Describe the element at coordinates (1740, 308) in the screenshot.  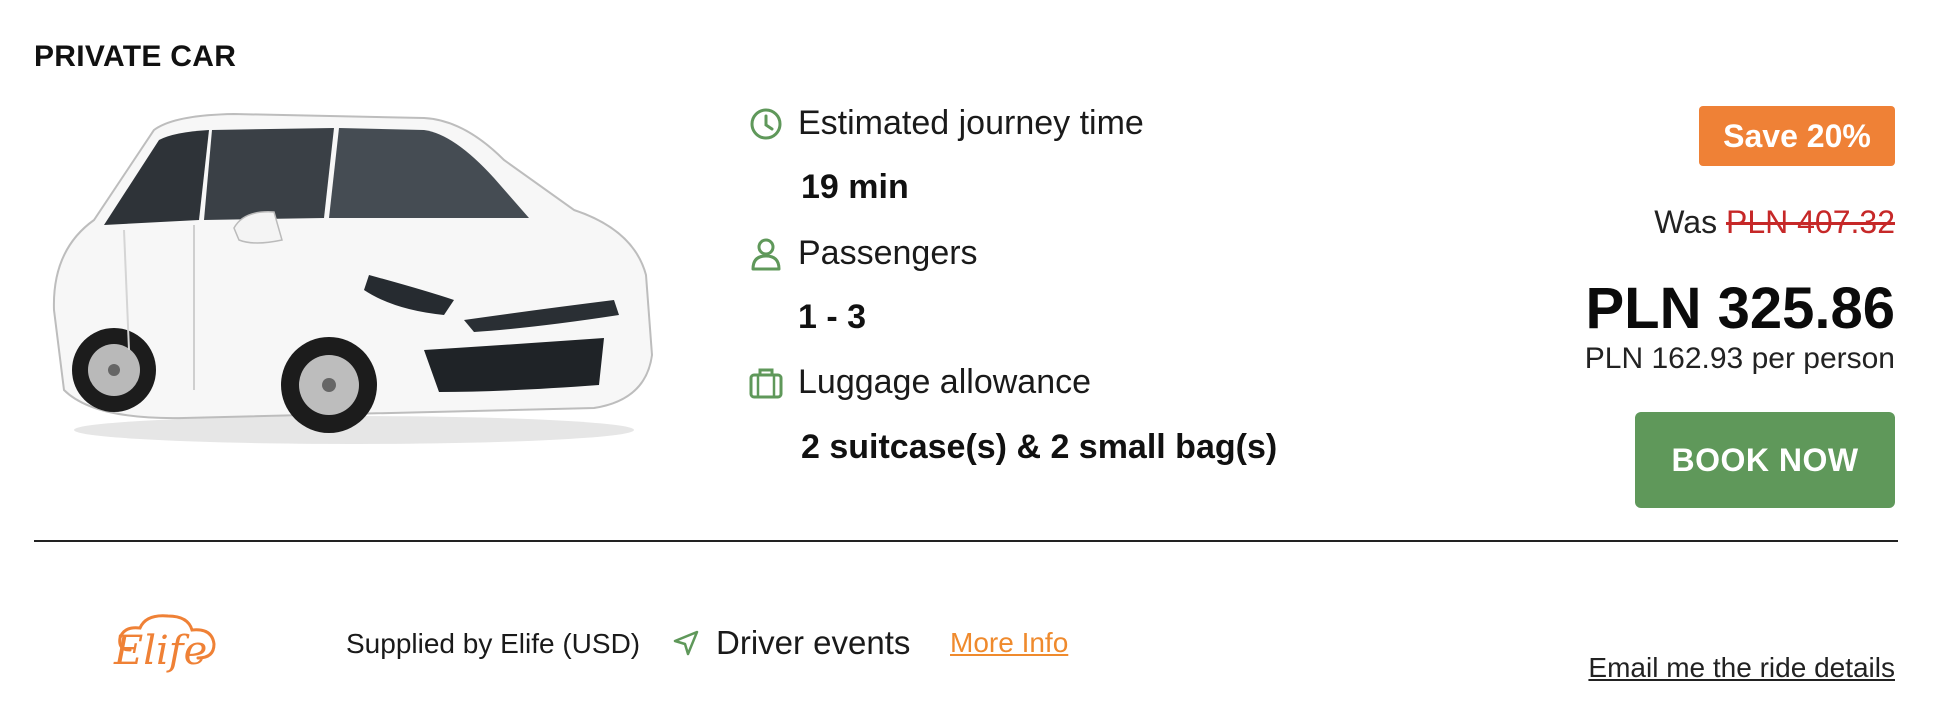
I see `current-price: PLN 325.86` at that location.